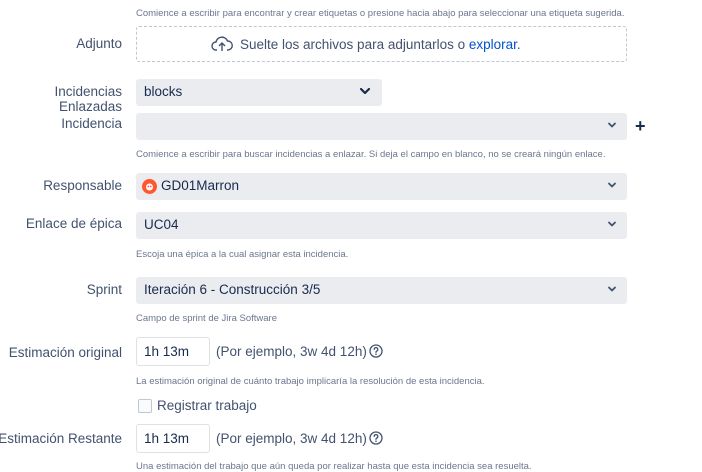 This screenshot has width=702, height=472. Describe the element at coordinates (200, 185) in the screenshot. I see `assignee-value: GD01Marron` at that location.